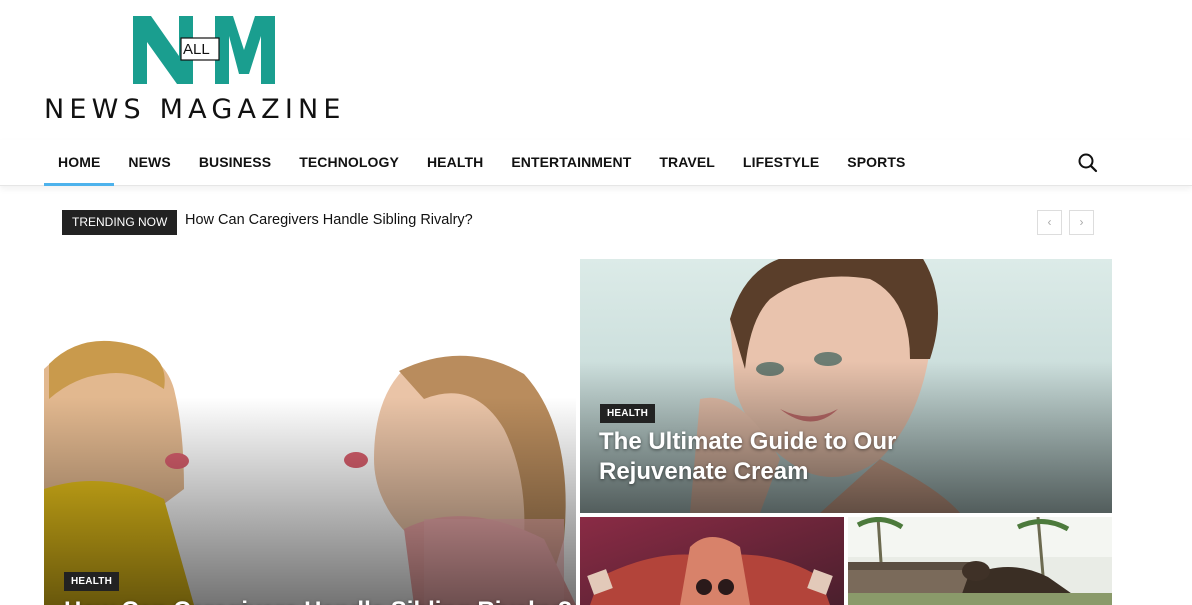 The image size is (1192, 605). What do you see at coordinates (196, 49) in the screenshot?
I see `logo-all-text: ALL` at bounding box center [196, 49].